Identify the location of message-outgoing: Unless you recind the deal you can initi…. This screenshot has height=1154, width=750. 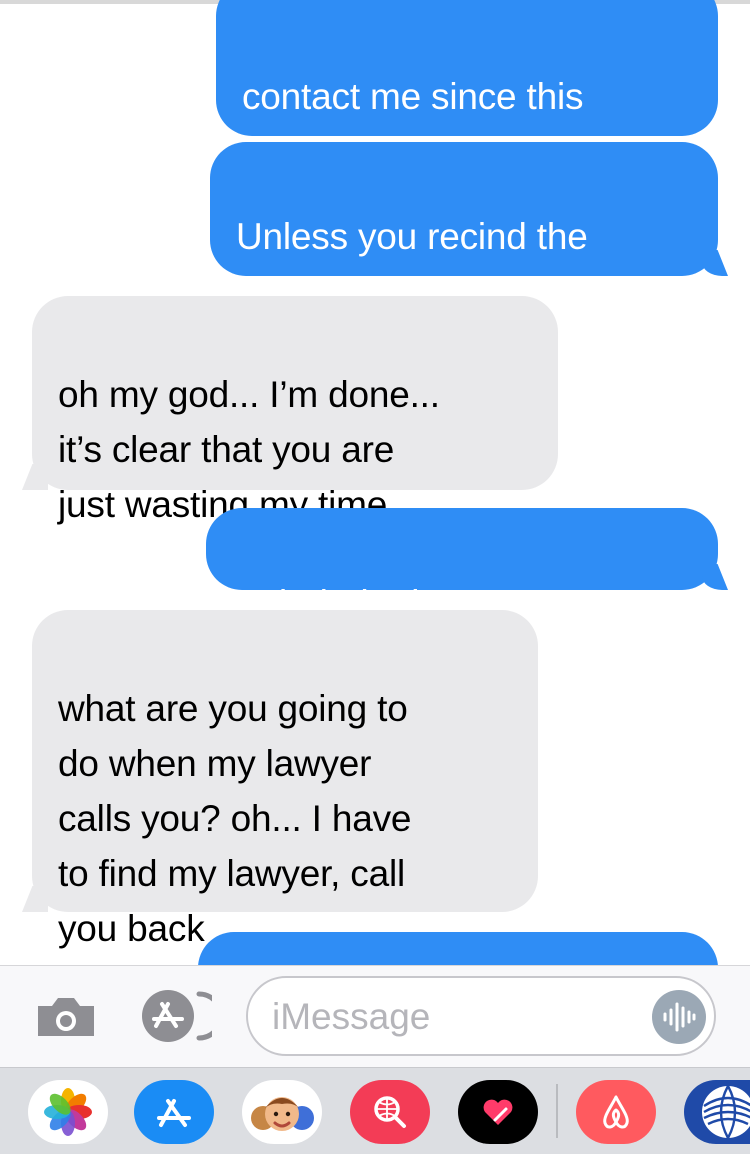
(464, 227).